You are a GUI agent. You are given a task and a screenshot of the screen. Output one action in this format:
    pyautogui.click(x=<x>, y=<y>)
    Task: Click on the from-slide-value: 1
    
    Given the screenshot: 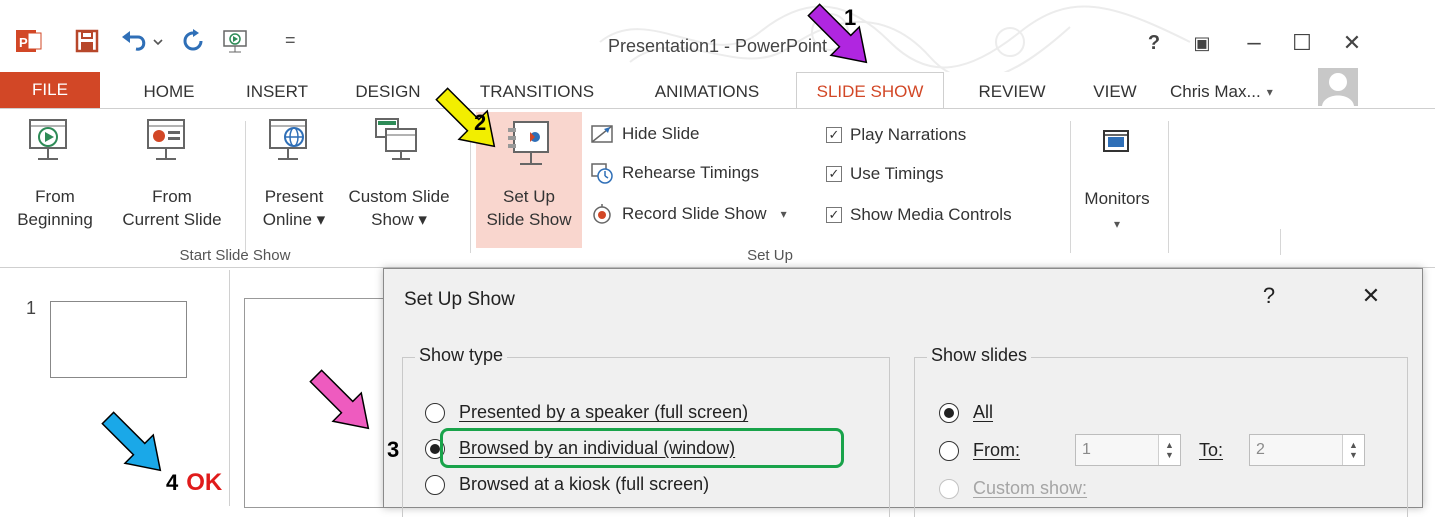 What is the action you would take?
    pyautogui.click(x=1117, y=450)
    